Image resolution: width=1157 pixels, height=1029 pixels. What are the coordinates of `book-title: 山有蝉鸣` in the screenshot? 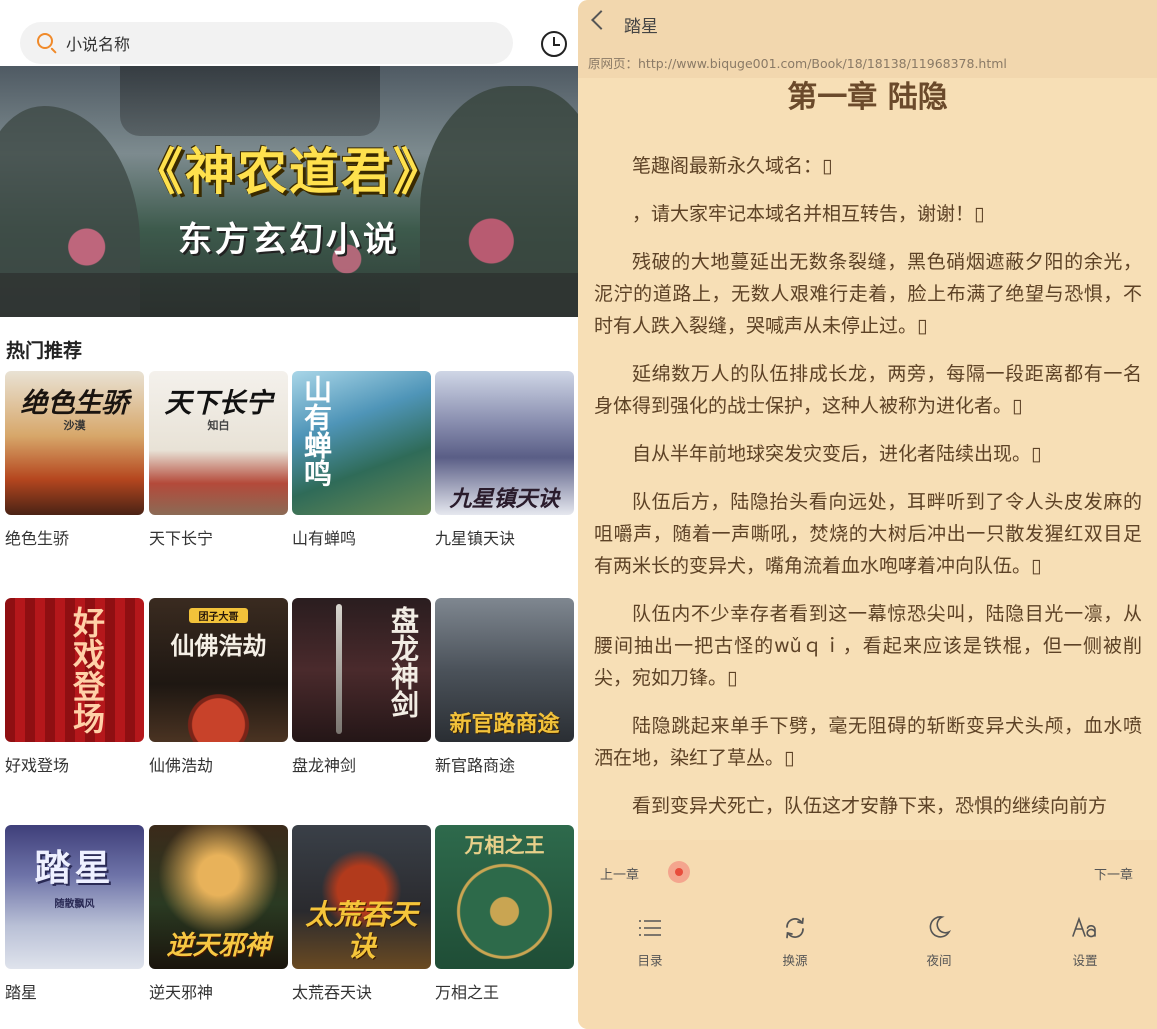 It's located at (324, 538).